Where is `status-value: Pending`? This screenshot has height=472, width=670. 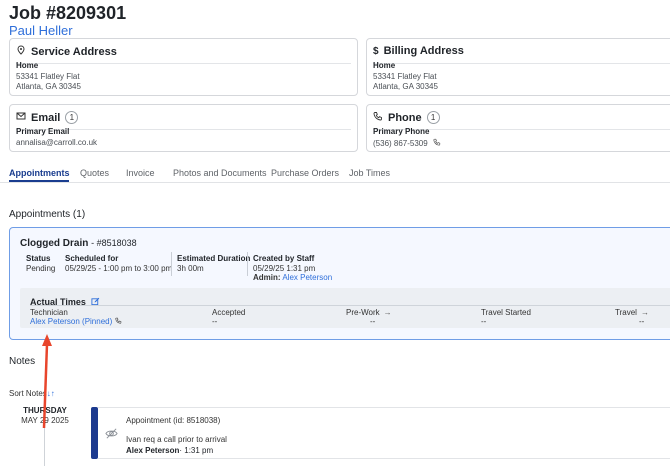 status-value: Pending is located at coordinates (41, 268).